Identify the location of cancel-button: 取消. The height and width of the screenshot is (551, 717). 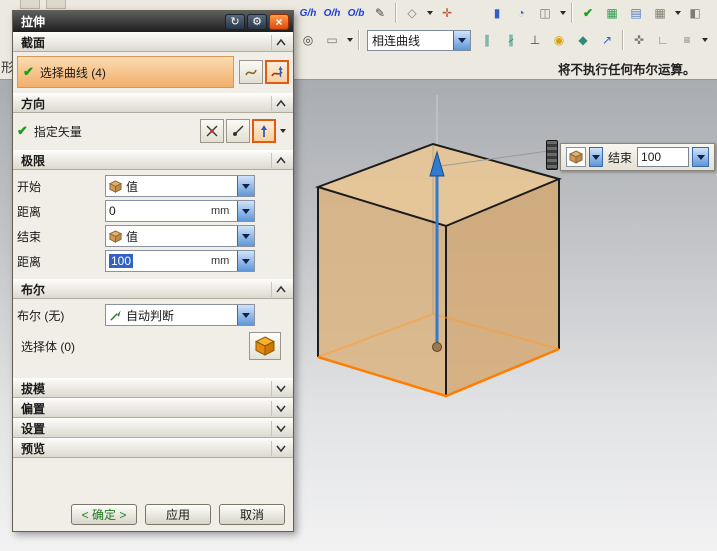
(252, 514).